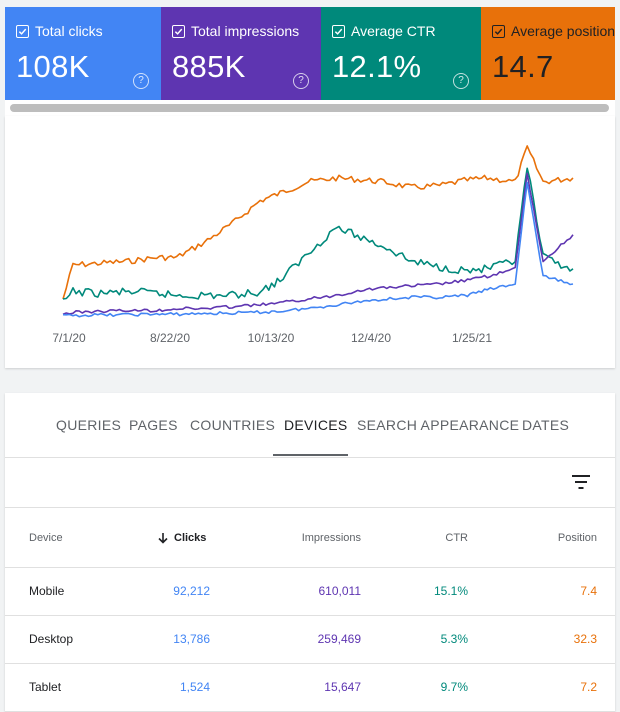 The width and height of the screenshot is (620, 712). What do you see at coordinates (46, 538) in the screenshot?
I see `column-header-device: Device` at bounding box center [46, 538].